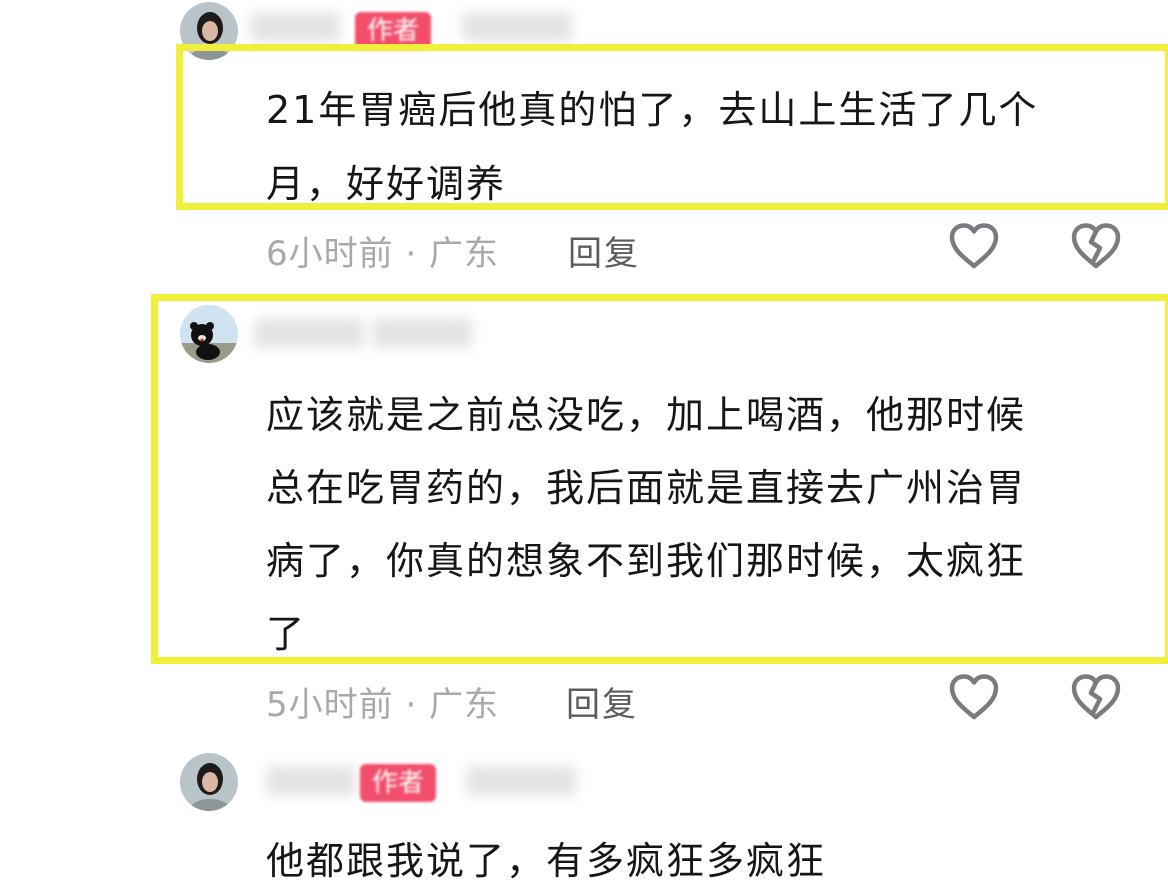  Describe the element at coordinates (652, 110) in the screenshot. I see `comment-line: 21年胃癌后他真的怕了，去山上生活了几个` at that location.